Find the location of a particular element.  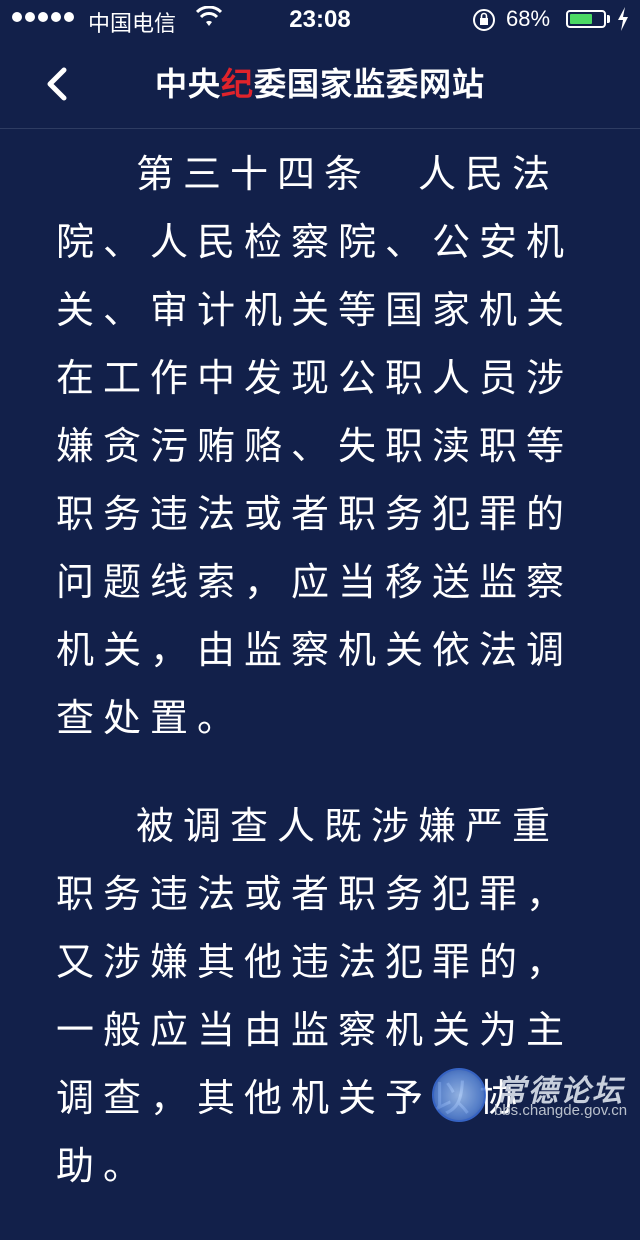

battery-percent: 68% is located at coordinates (528, 19).